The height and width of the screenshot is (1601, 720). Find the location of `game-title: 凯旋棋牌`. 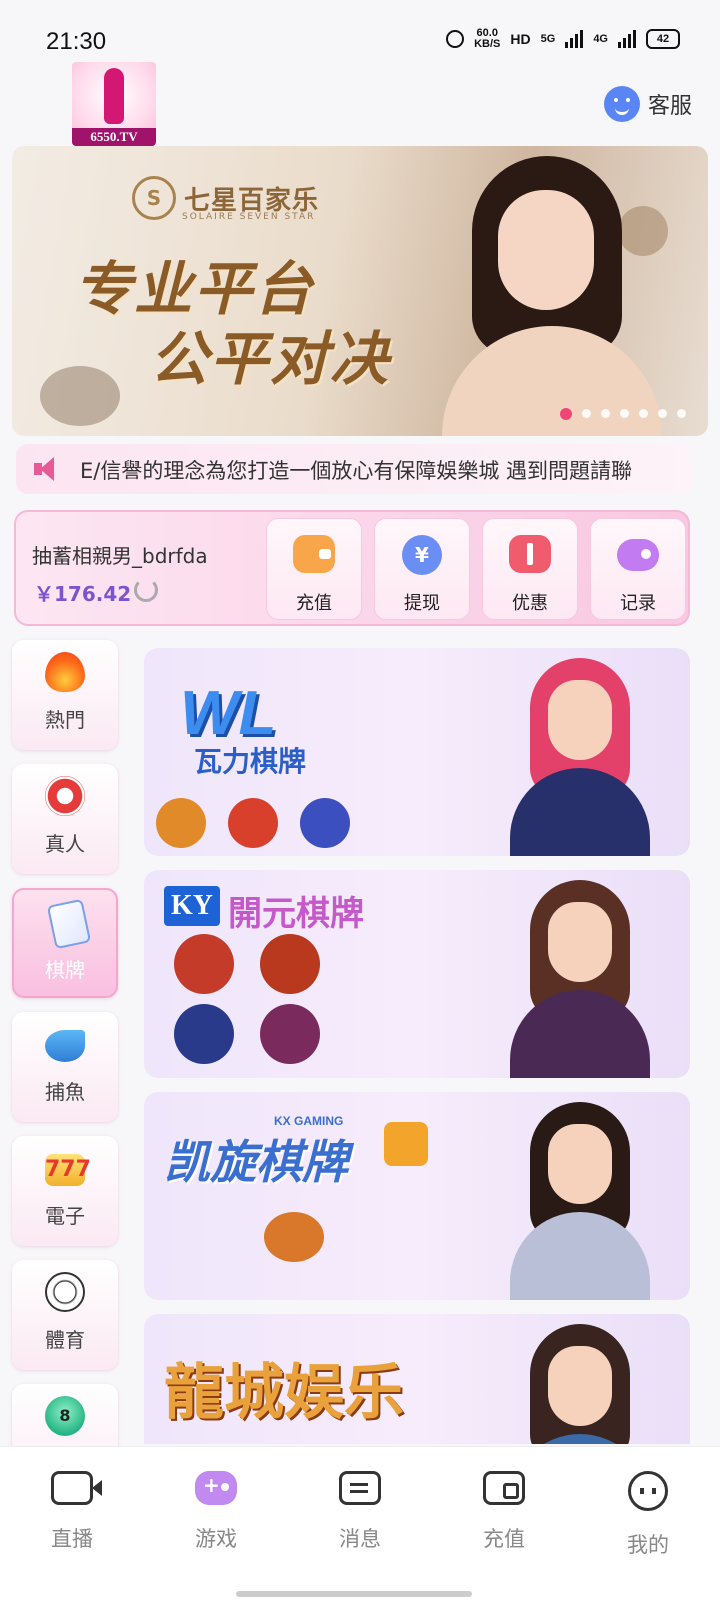

game-title: 凯旋棋牌 is located at coordinates (256, 1162).